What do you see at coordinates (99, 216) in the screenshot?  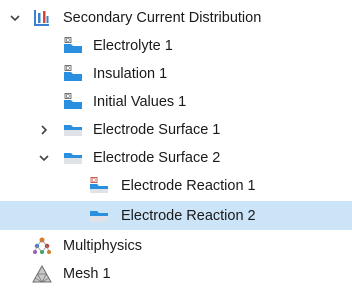 I see `electrode-reaction-icon` at bounding box center [99, 216].